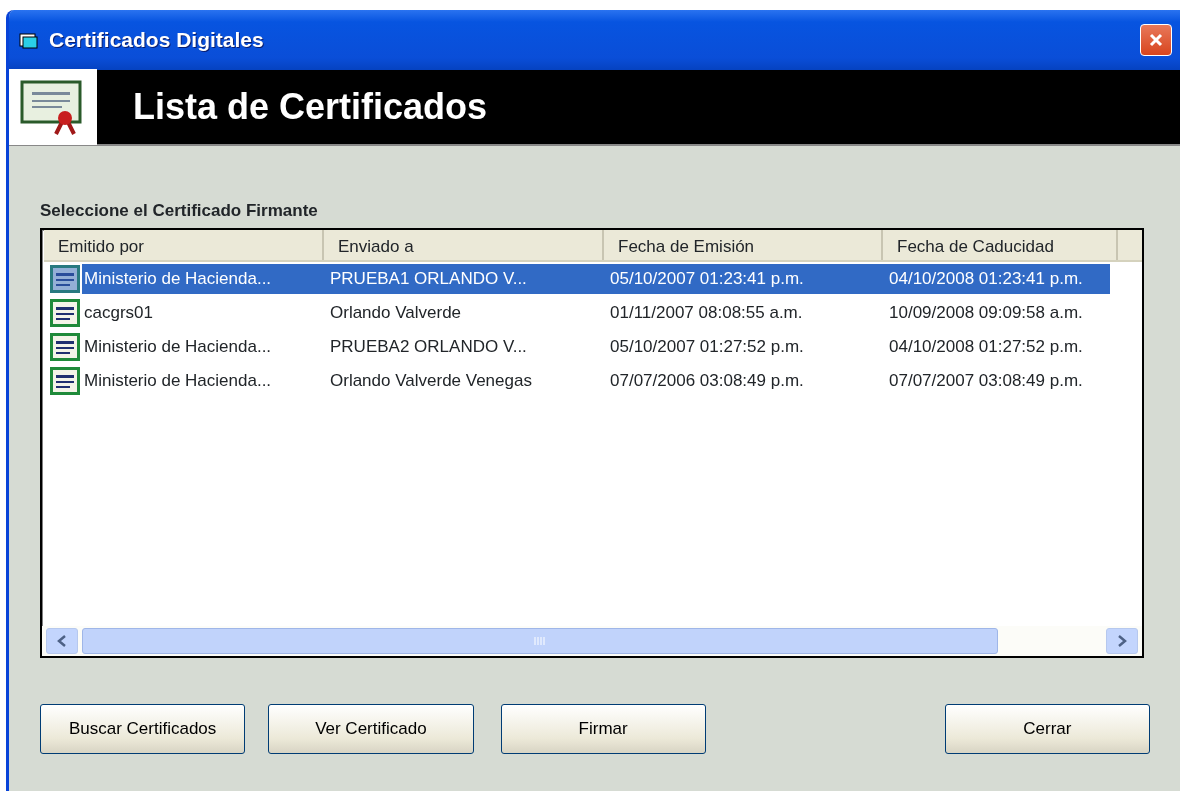 This screenshot has width=1180, height=791. Describe the element at coordinates (1122, 640) in the screenshot. I see `scroll-right-button` at that location.